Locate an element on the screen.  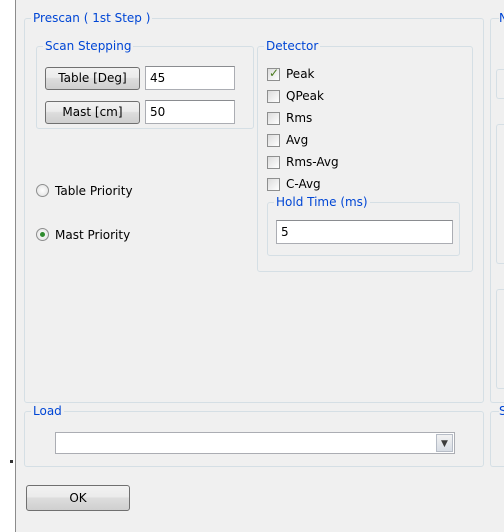
radio-selected-dot is located at coordinates (42, 234).